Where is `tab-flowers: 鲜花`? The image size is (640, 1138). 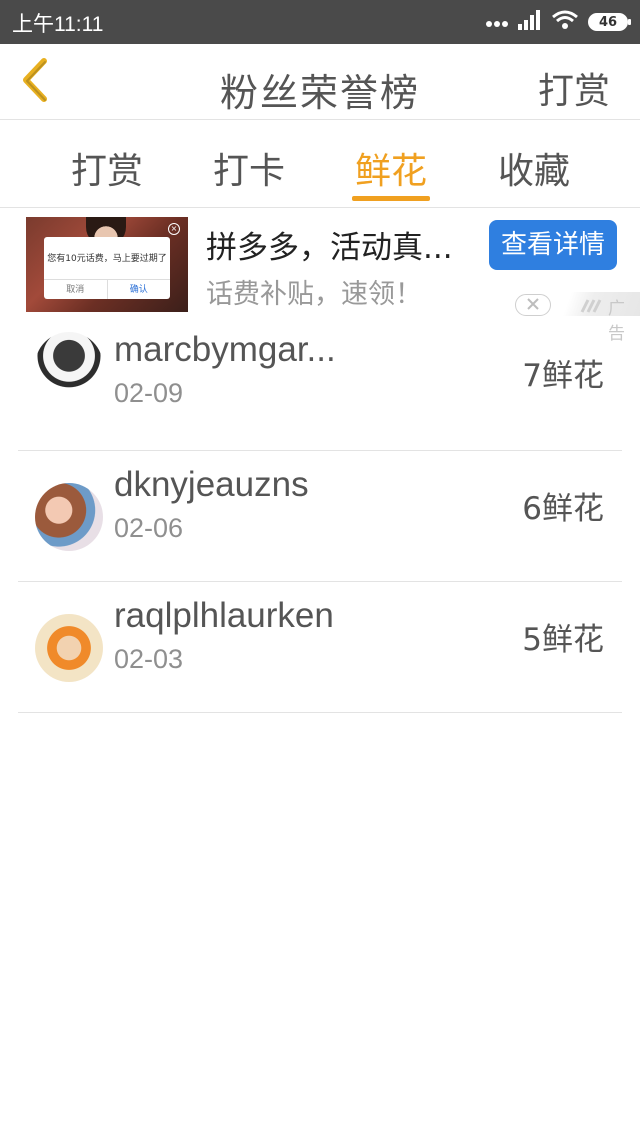 tab-flowers: 鲜花 is located at coordinates (391, 168).